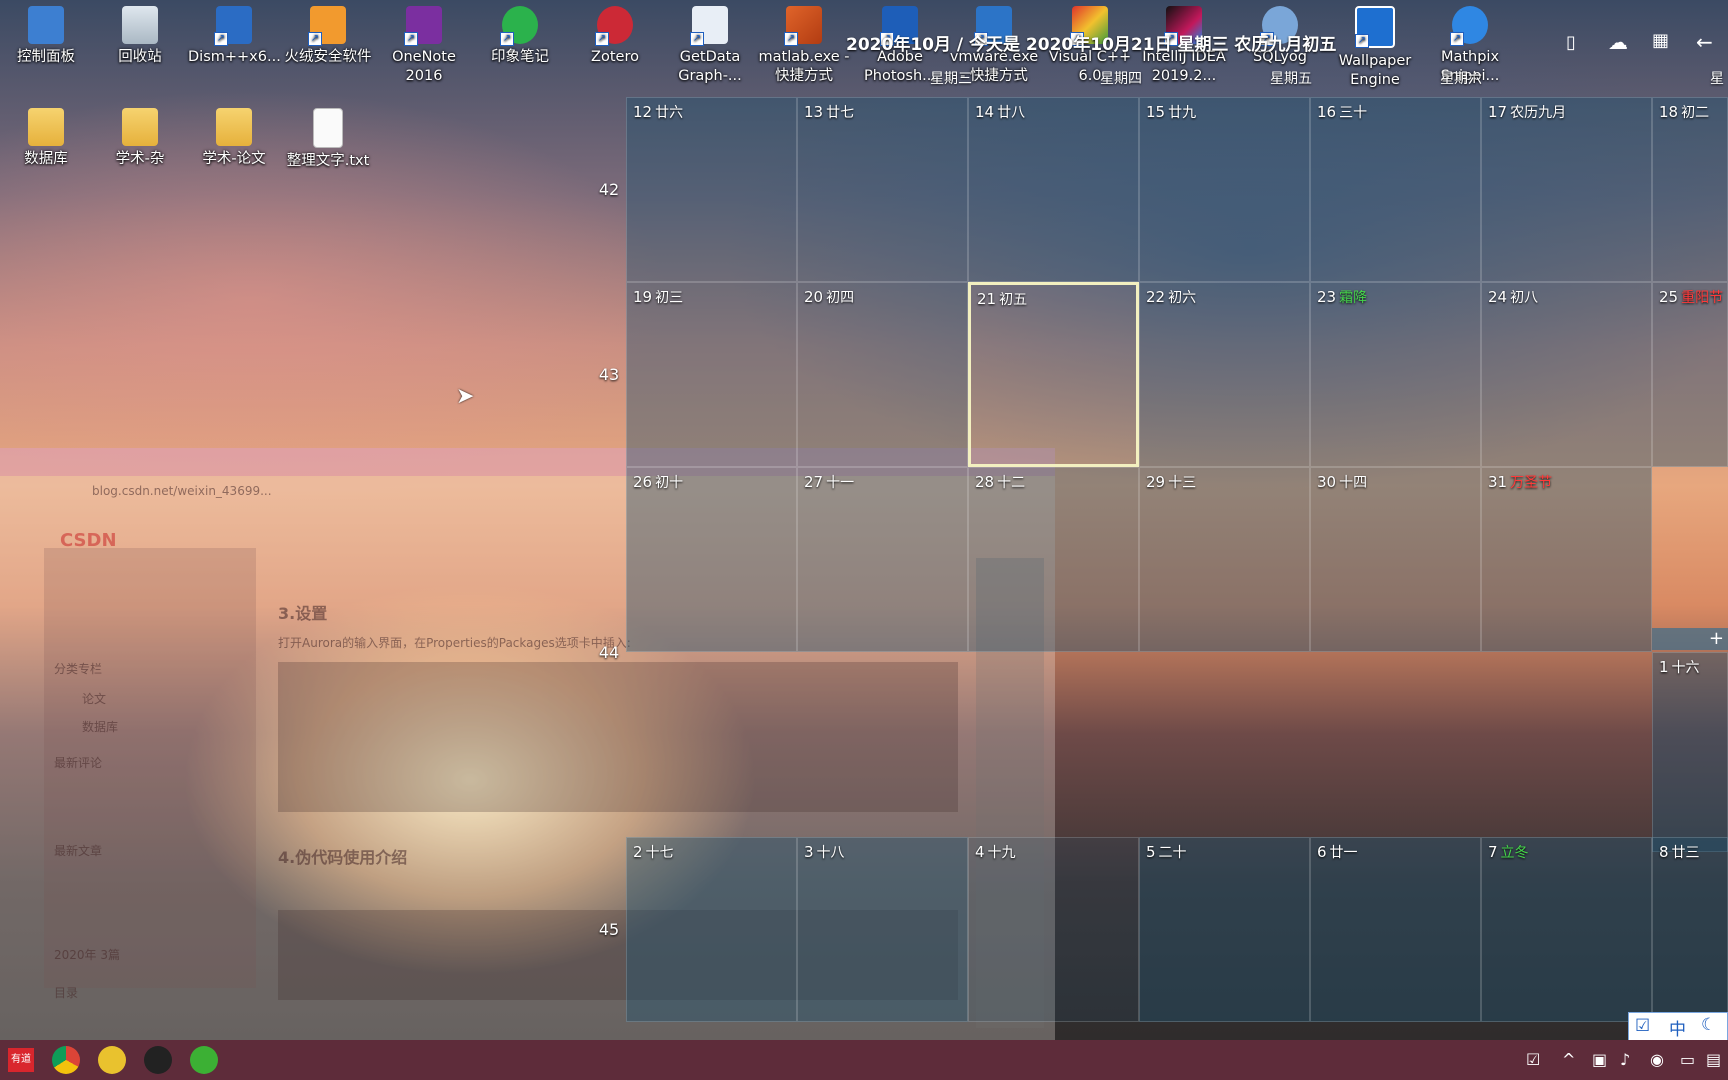  Describe the element at coordinates (1690, 639) in the screenshot. I see `add-event-button: +` at that location.